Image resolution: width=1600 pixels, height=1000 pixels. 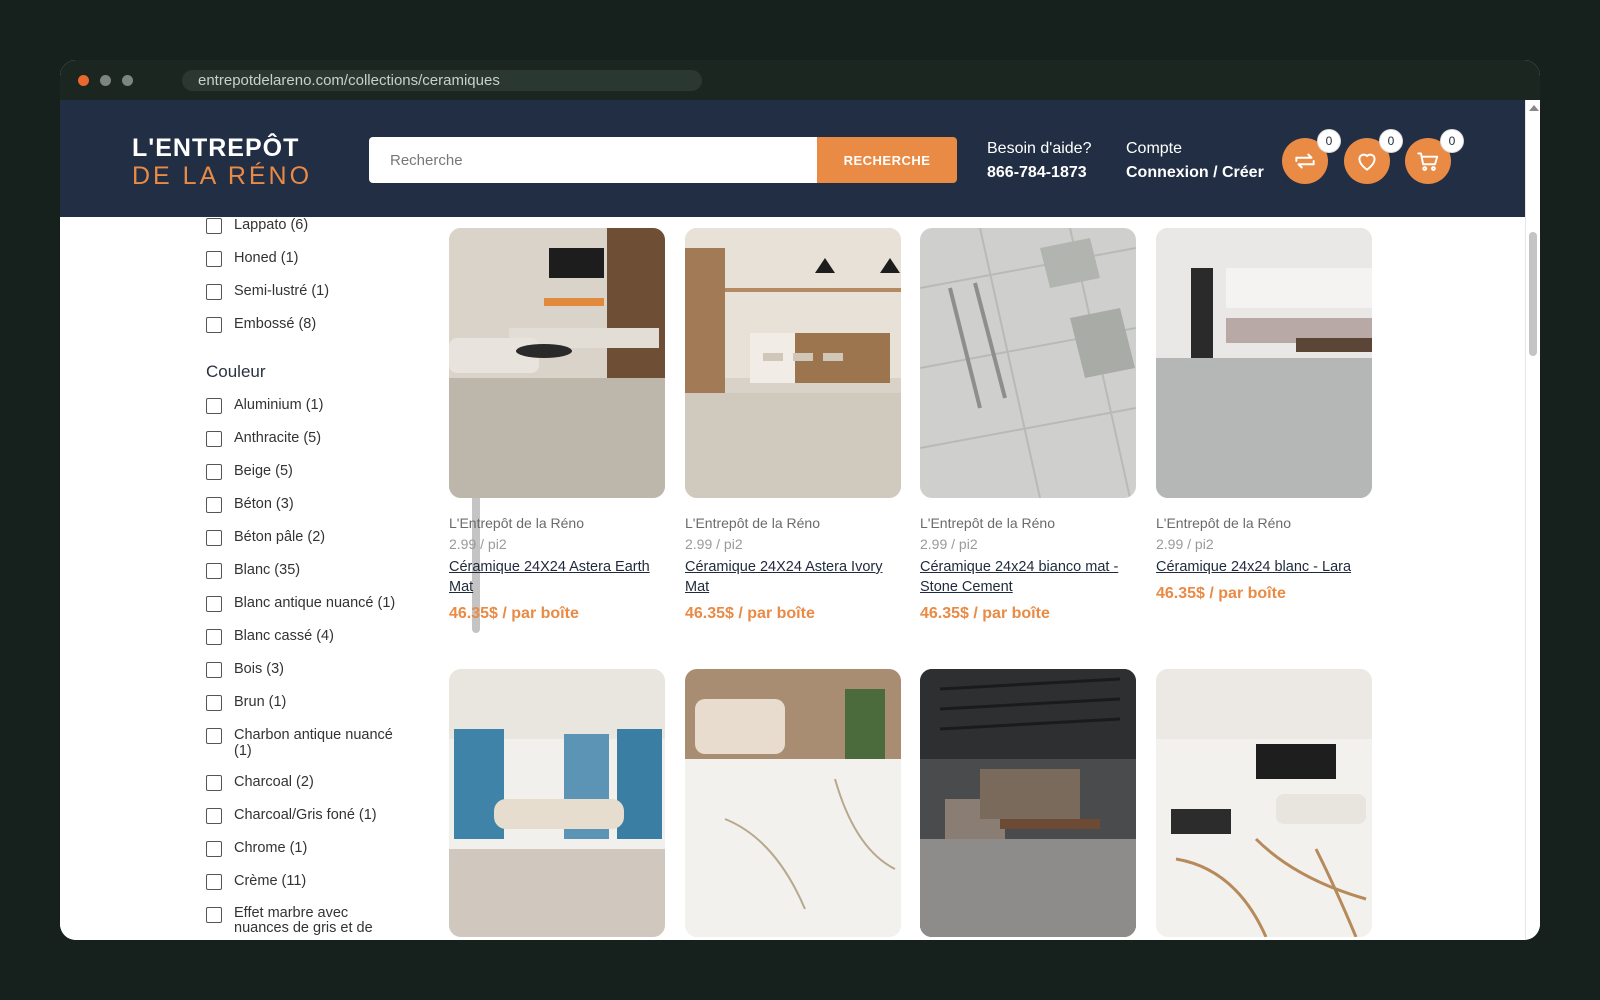 I want to click on heart-icon, so click(x=1367, y=162).